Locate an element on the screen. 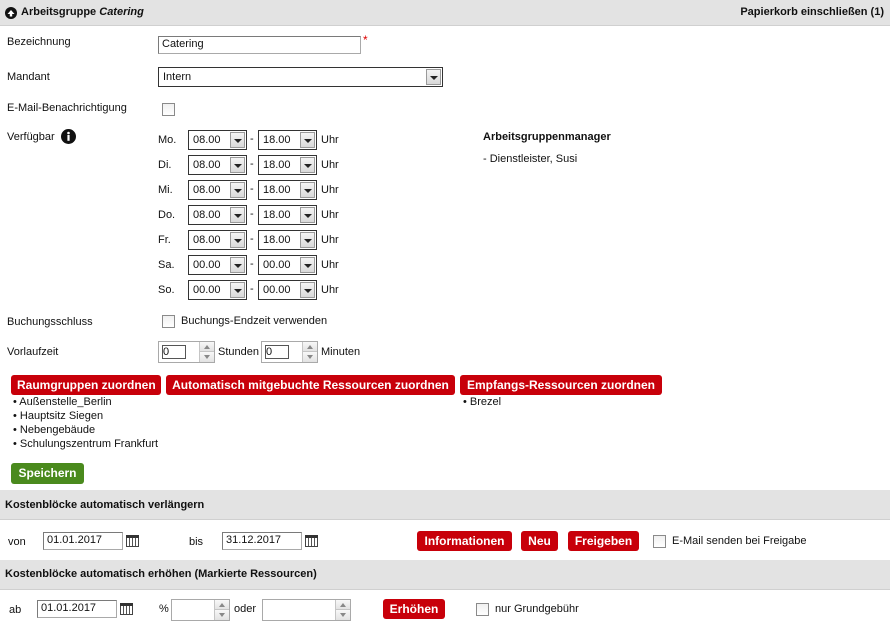 This screenshot has width=890, height=629. day-label: So. is located at coordinates (166, 290).